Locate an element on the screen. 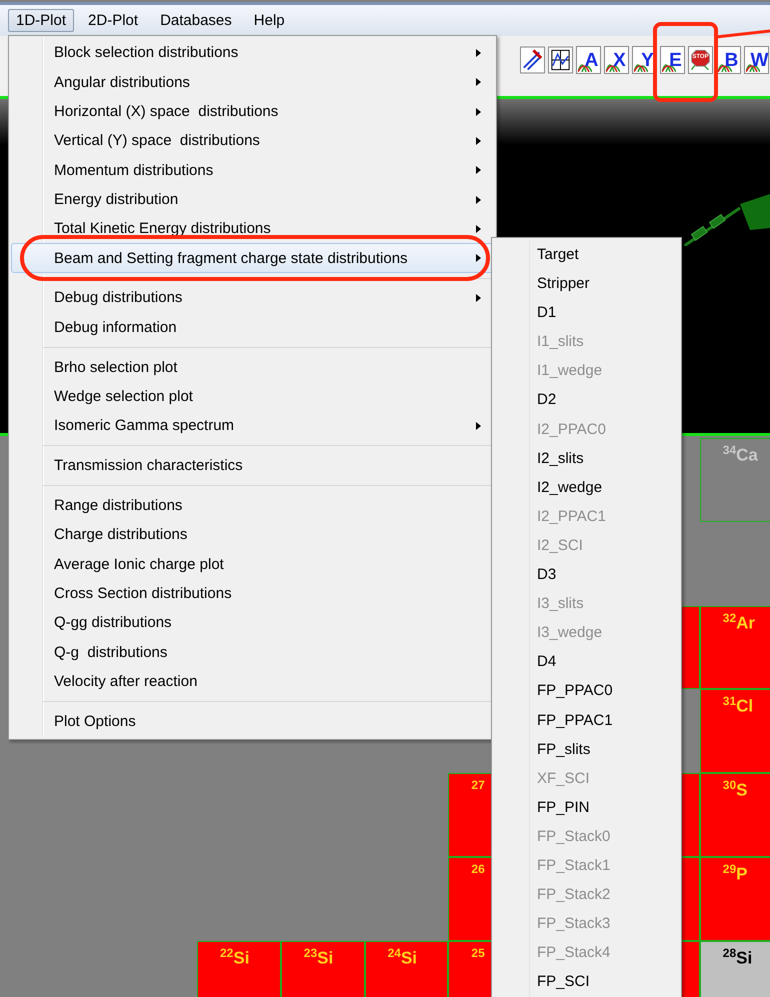  menubar-item: 1D-Plot is located at coordinates (41, 20).